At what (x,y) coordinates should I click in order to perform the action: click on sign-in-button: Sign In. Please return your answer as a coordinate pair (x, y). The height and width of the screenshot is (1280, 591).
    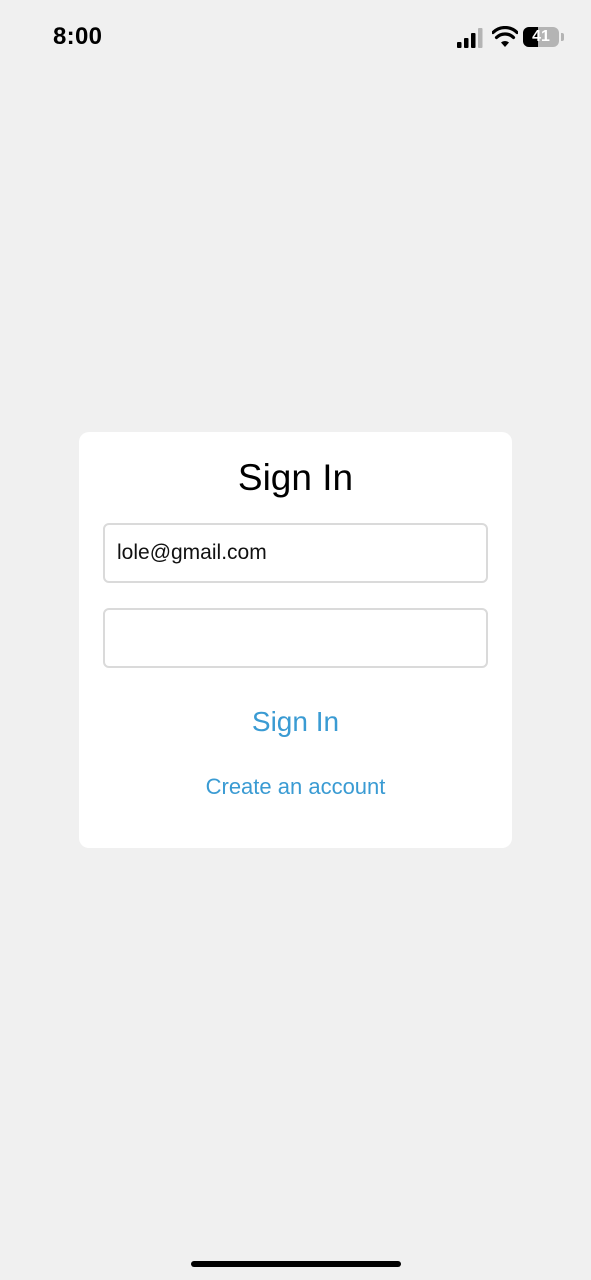
    Looking at the image, I should click on (295, 722).